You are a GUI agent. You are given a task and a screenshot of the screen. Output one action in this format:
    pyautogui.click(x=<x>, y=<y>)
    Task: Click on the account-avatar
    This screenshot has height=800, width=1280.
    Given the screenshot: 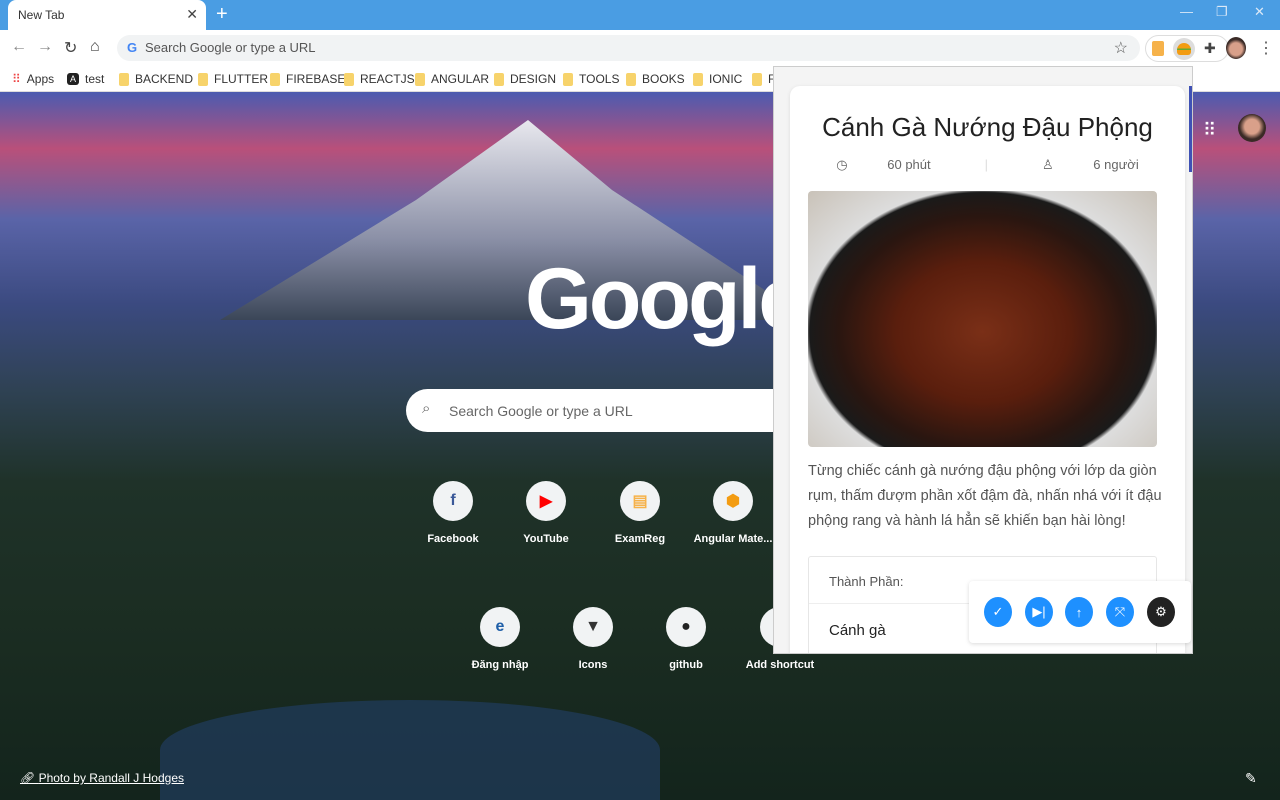 What is the action you would take?
    pyautogui.click(x=1252, y=128)
    